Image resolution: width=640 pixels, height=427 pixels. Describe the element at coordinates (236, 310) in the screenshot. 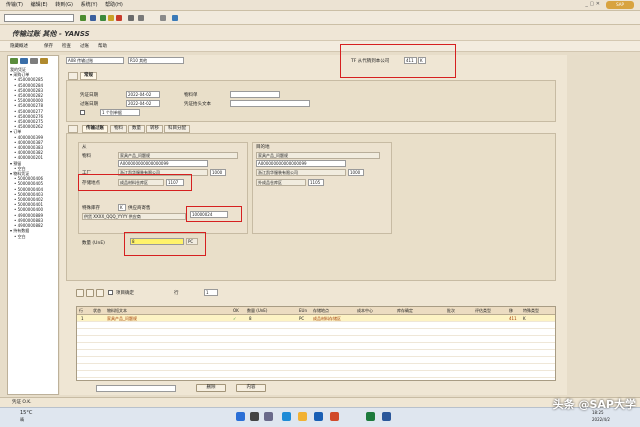

I see `grid-col-ok: OK` at that location.